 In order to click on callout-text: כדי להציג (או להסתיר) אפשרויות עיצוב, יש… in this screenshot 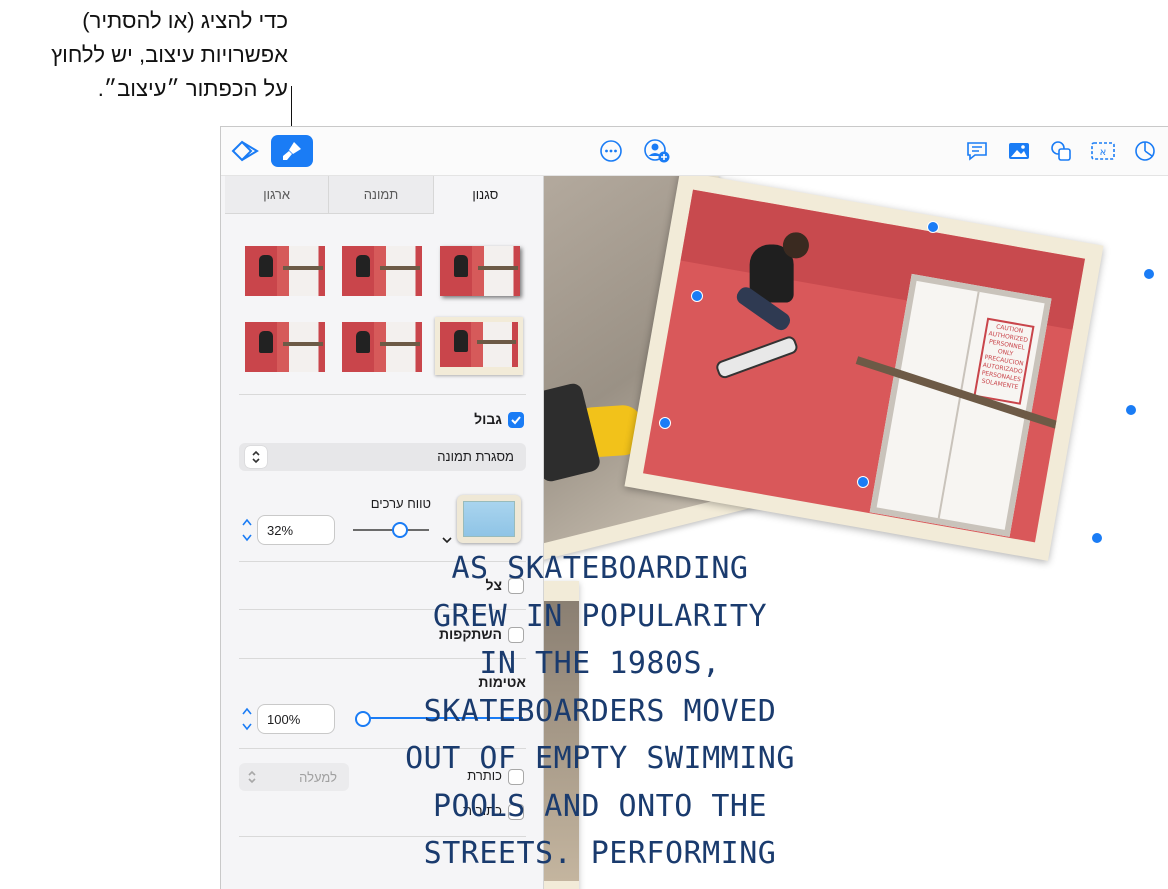, I will do `click(144, 55)`.